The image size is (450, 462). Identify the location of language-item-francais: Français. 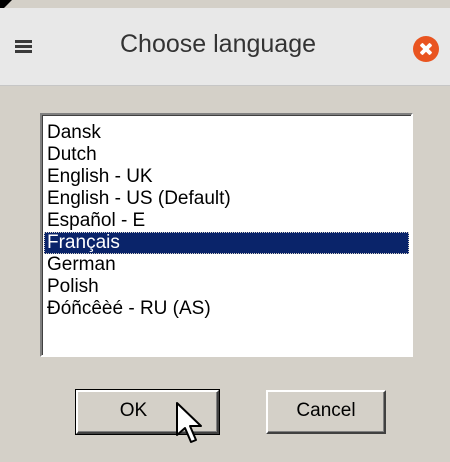
(226, 243).